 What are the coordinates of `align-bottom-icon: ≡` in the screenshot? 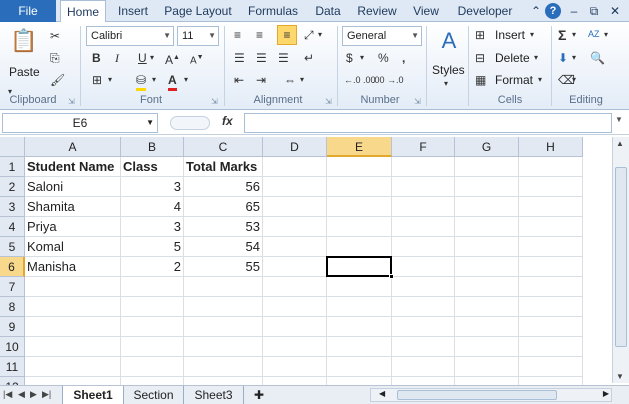 It's located at (287, 35).